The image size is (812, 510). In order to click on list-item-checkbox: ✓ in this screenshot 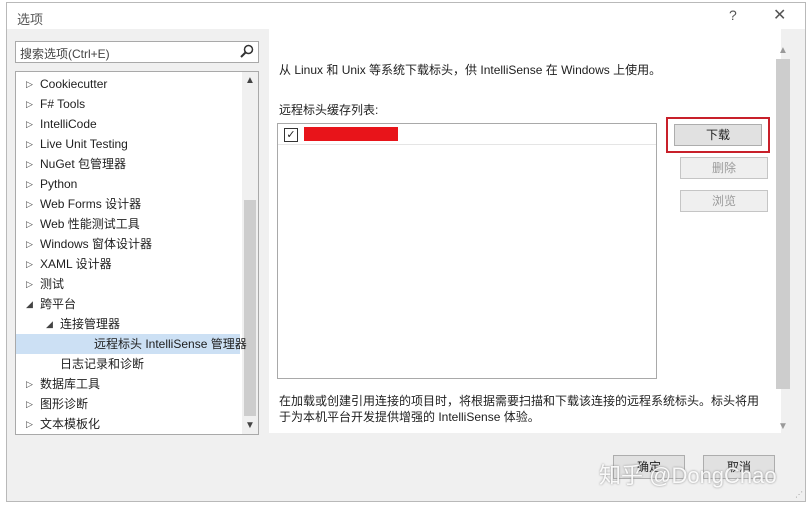, I will do `click(291, 135)`.